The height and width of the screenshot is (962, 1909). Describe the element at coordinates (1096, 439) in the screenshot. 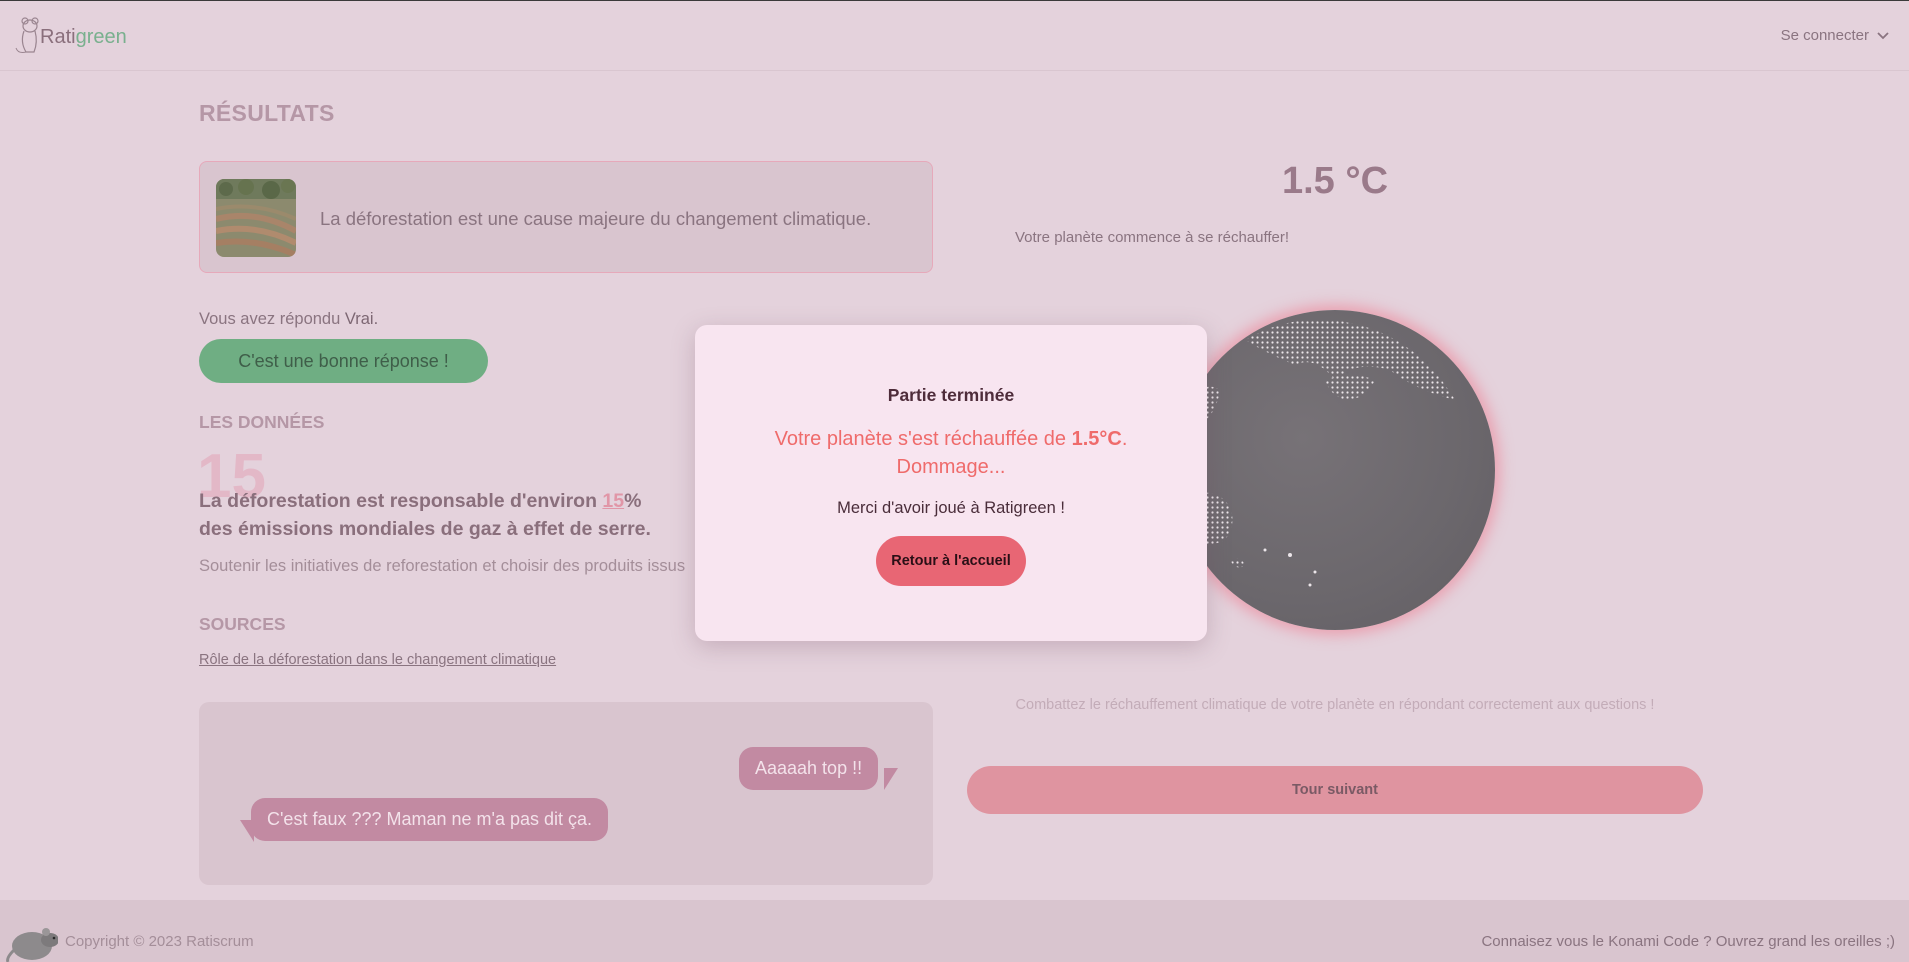

I see `modal-msg-value: 1.5°C` at that location.